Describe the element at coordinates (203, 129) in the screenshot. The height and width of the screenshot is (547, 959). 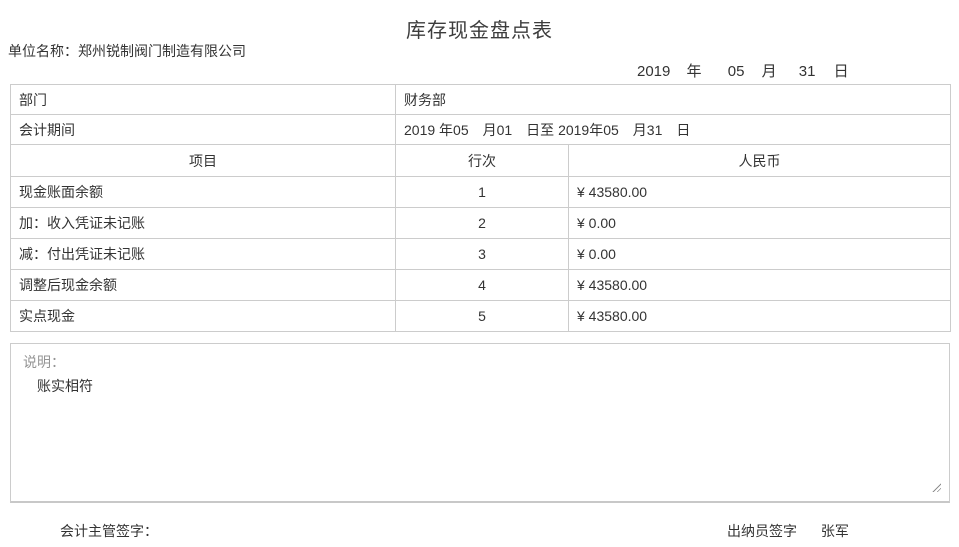
I see `period-label-cell: 会计期间` at that location.